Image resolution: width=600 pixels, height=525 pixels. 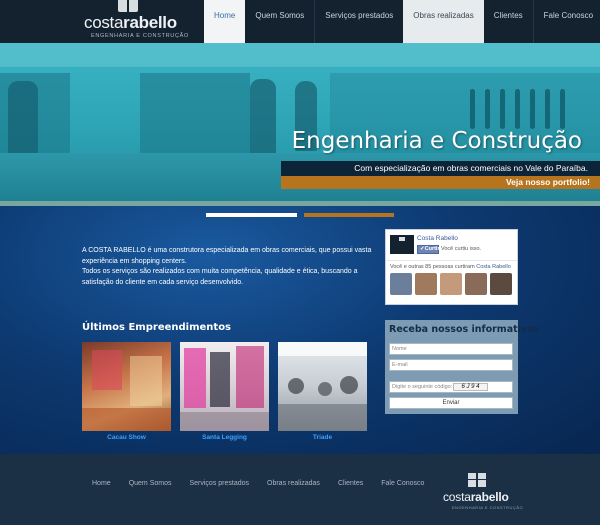 What do you see at coordinates (293, 483) in the screenshot?
I see `footer-nav-obras: Obras realizadas` at bounding box center [293, 483].